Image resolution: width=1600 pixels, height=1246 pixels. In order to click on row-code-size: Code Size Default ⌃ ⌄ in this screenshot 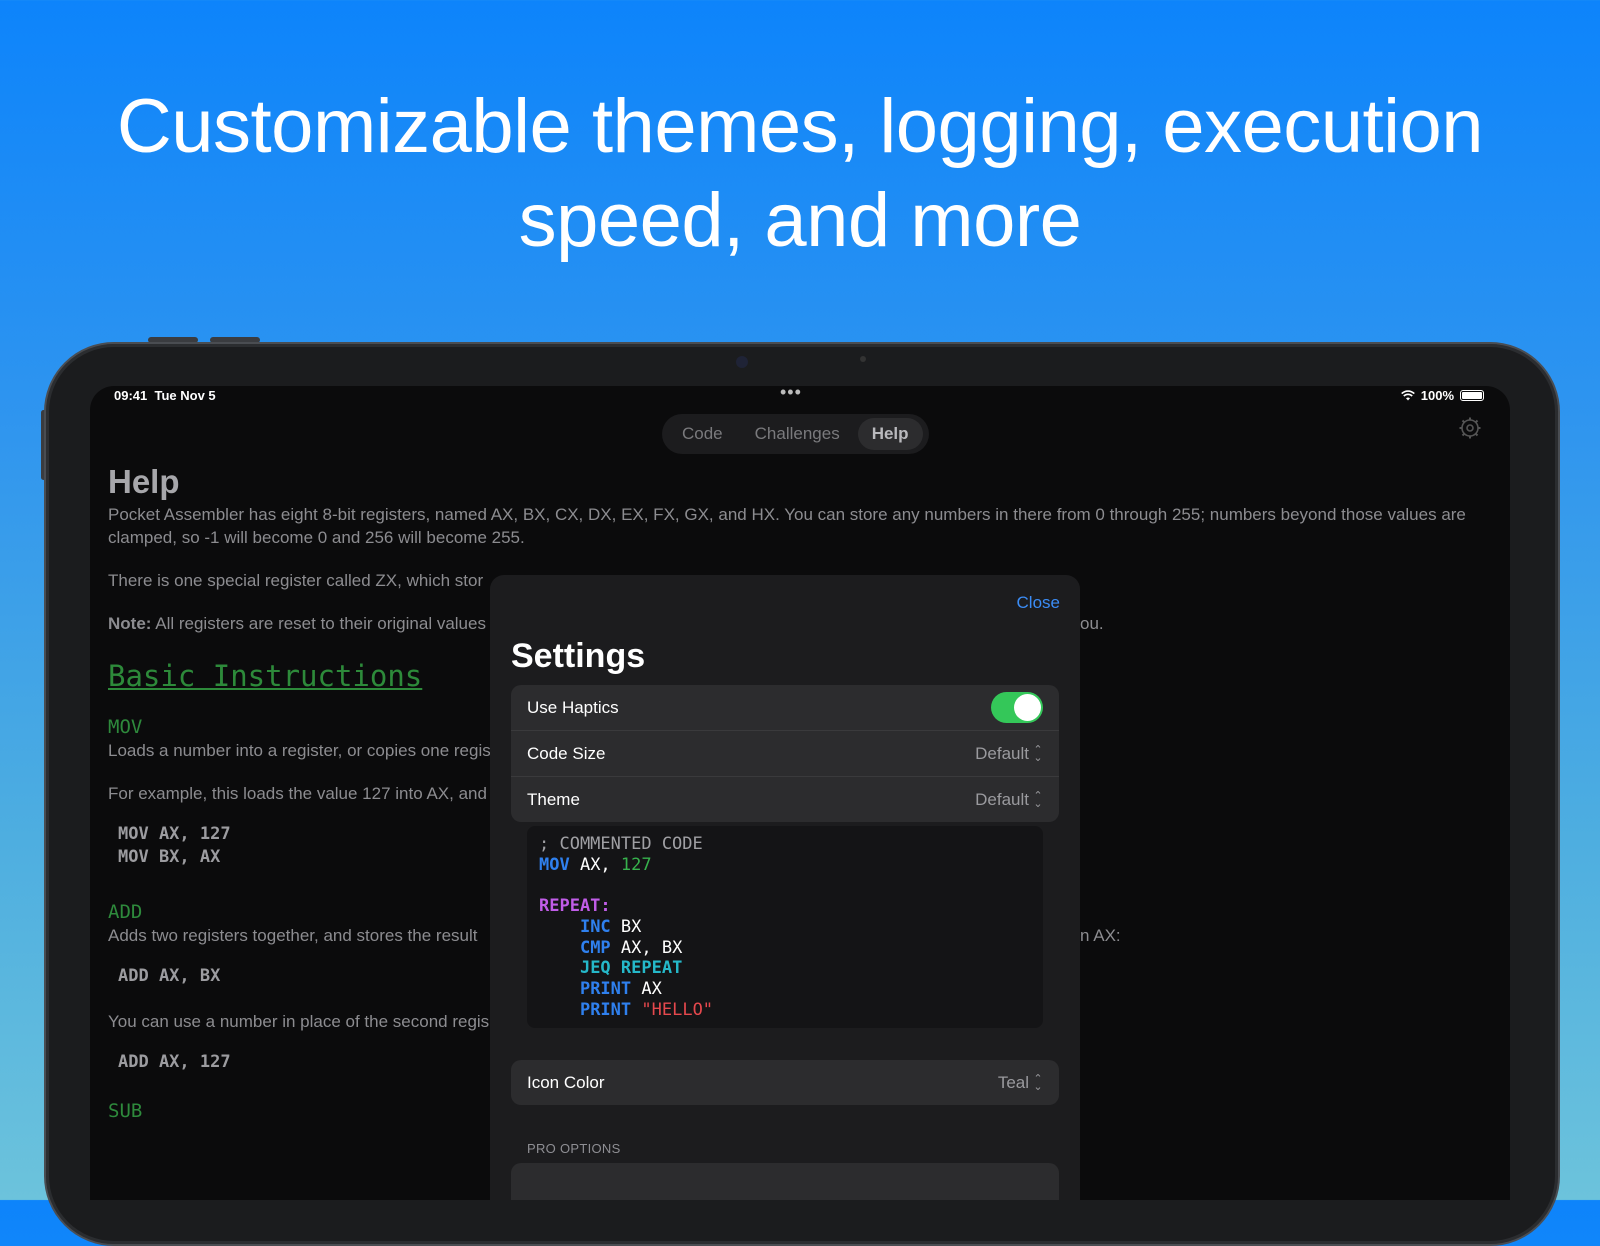, I will do `click(785, 754)`.